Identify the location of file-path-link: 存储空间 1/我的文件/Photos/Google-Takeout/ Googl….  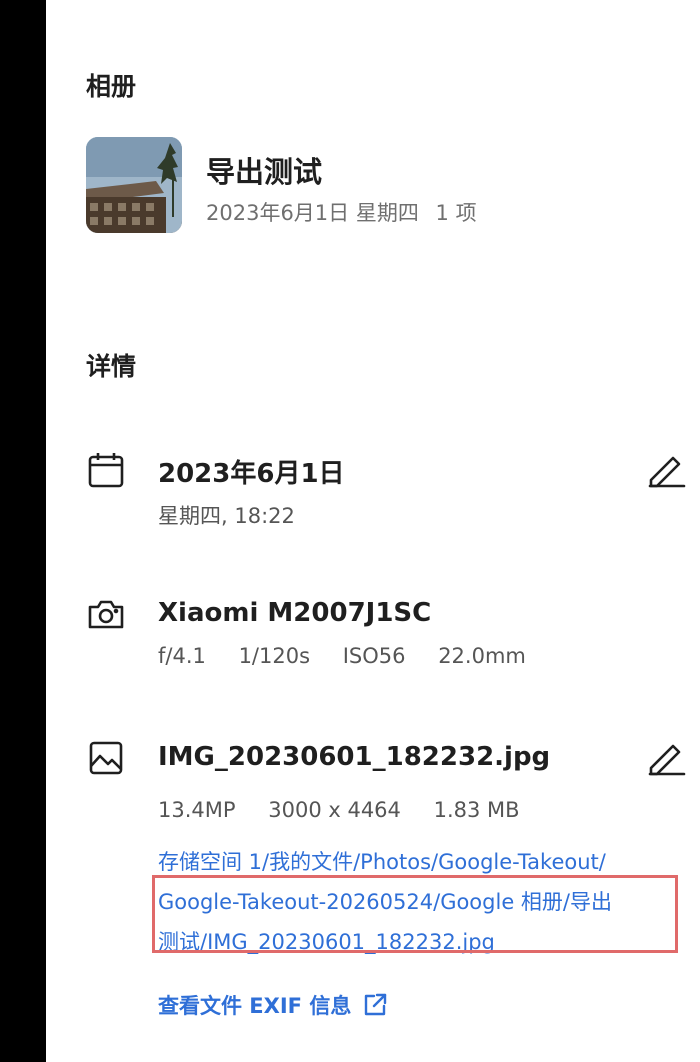
(419, 902).